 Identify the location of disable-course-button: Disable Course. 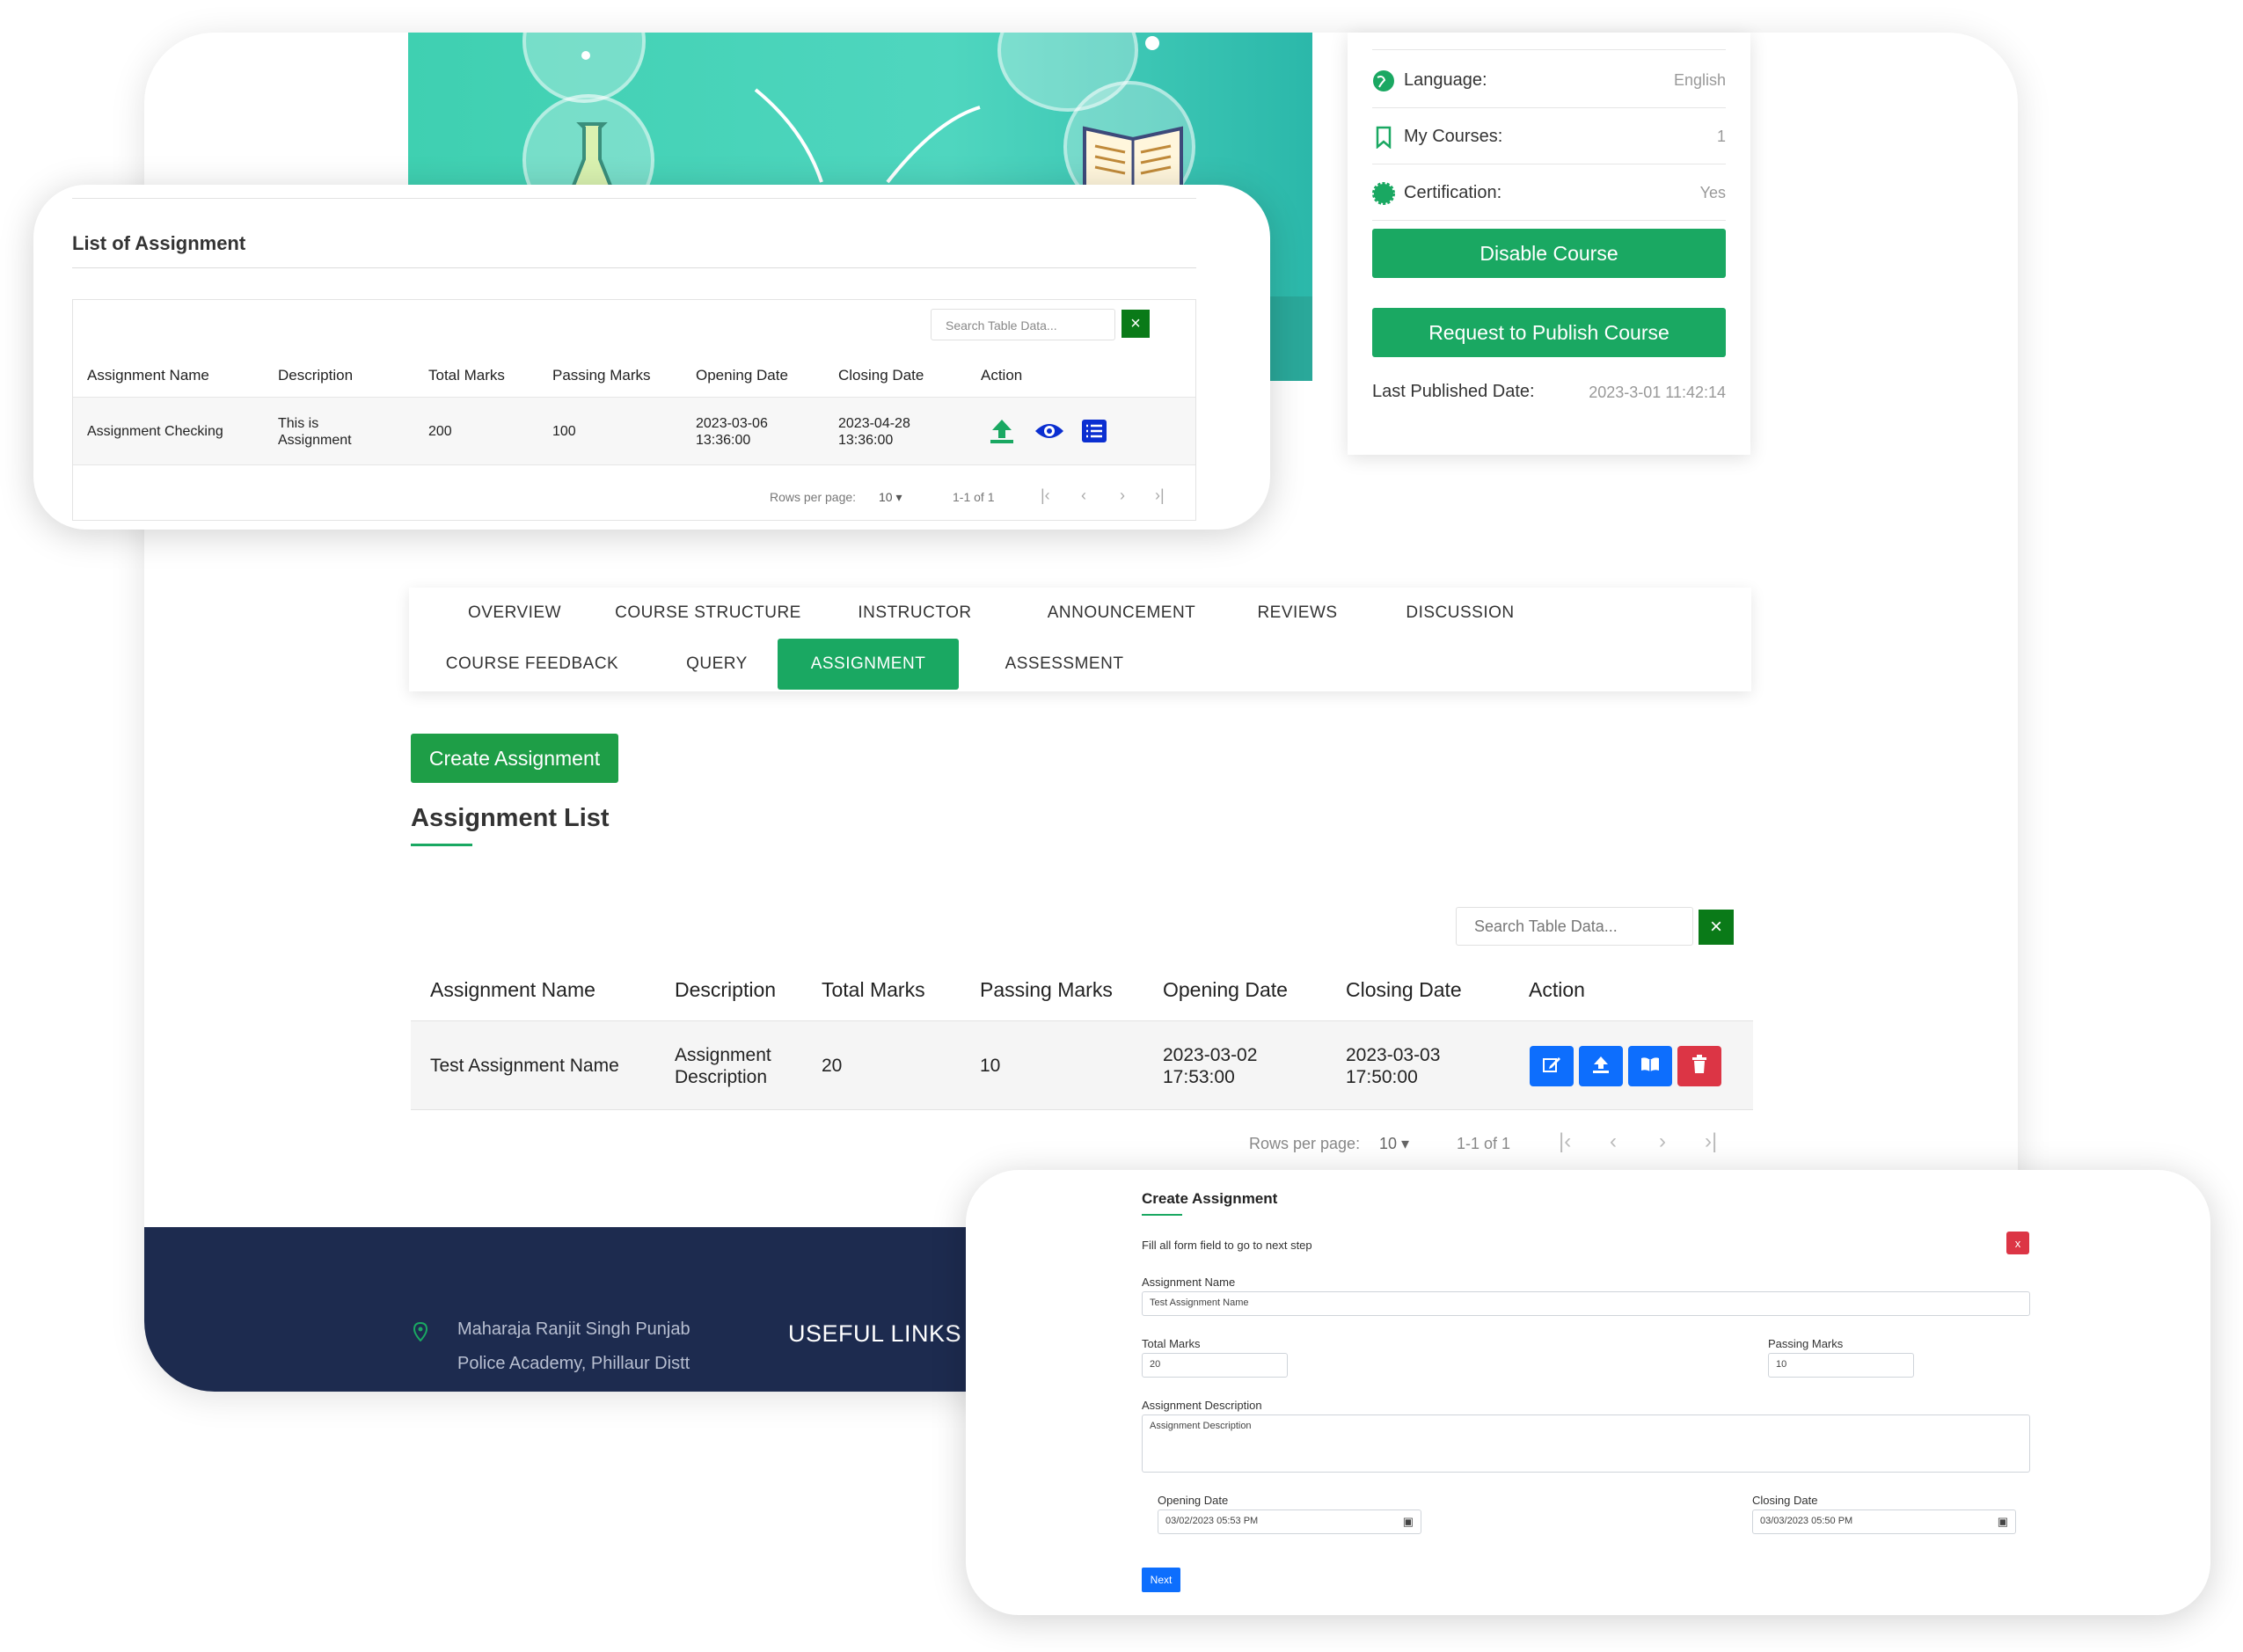
(1549, 253).